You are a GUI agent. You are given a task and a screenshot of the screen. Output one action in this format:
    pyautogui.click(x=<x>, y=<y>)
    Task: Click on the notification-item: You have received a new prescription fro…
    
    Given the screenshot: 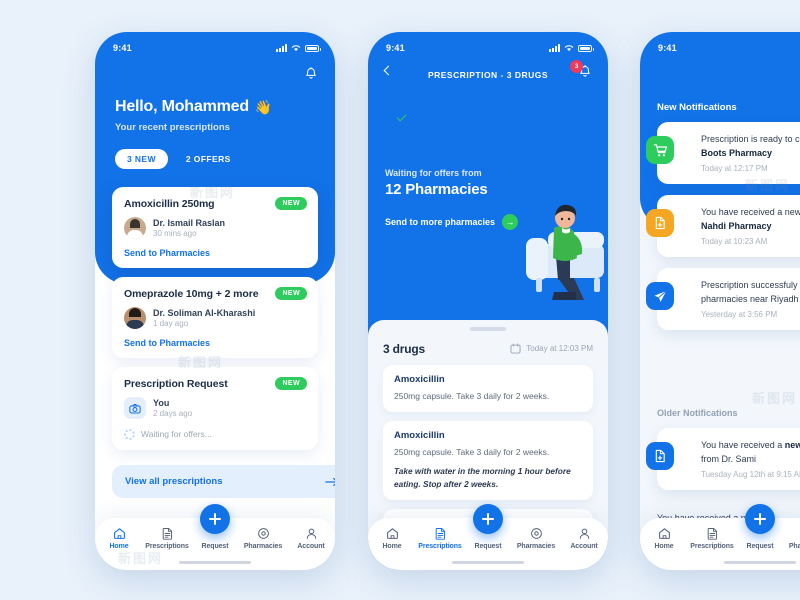 What is the action you would take?
    pyautogui.click(x=723, y=459)
    